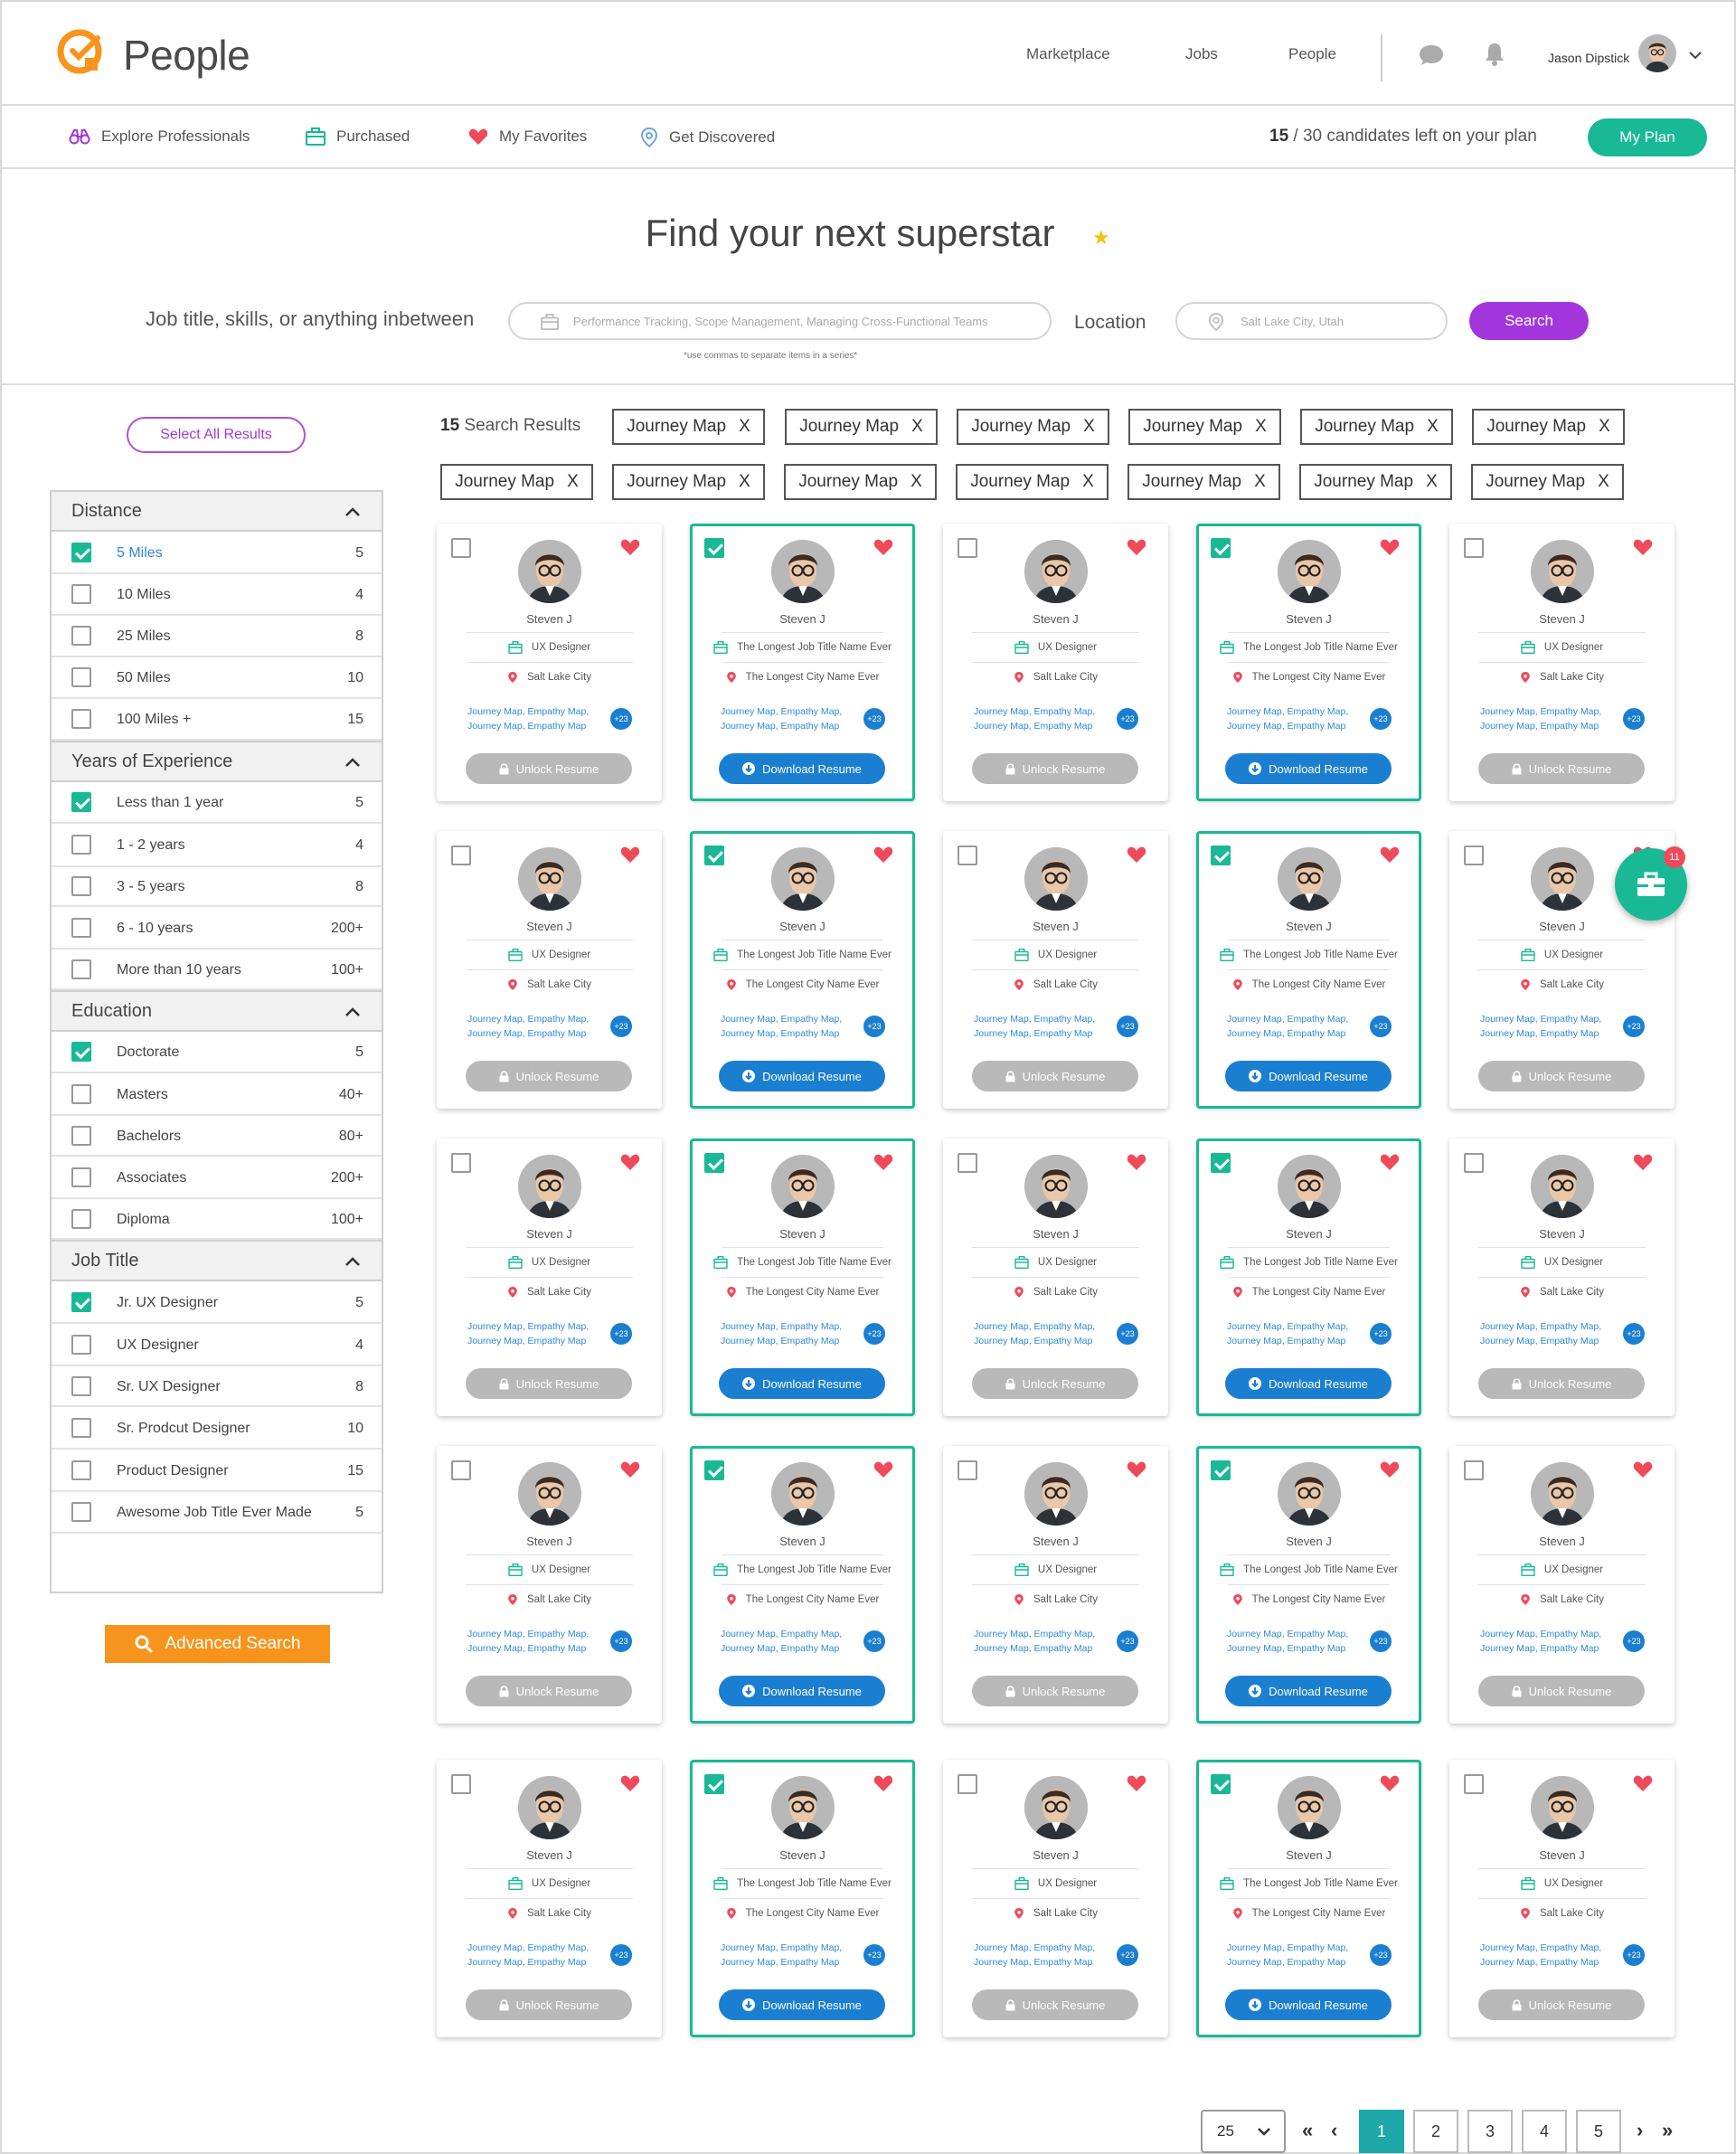 The image size is (1736, 2154). What do you see at coordinates (1490, 2131) in the screenshot?
I see `page-button-3: 3` at bounding box center [1490, 2131].